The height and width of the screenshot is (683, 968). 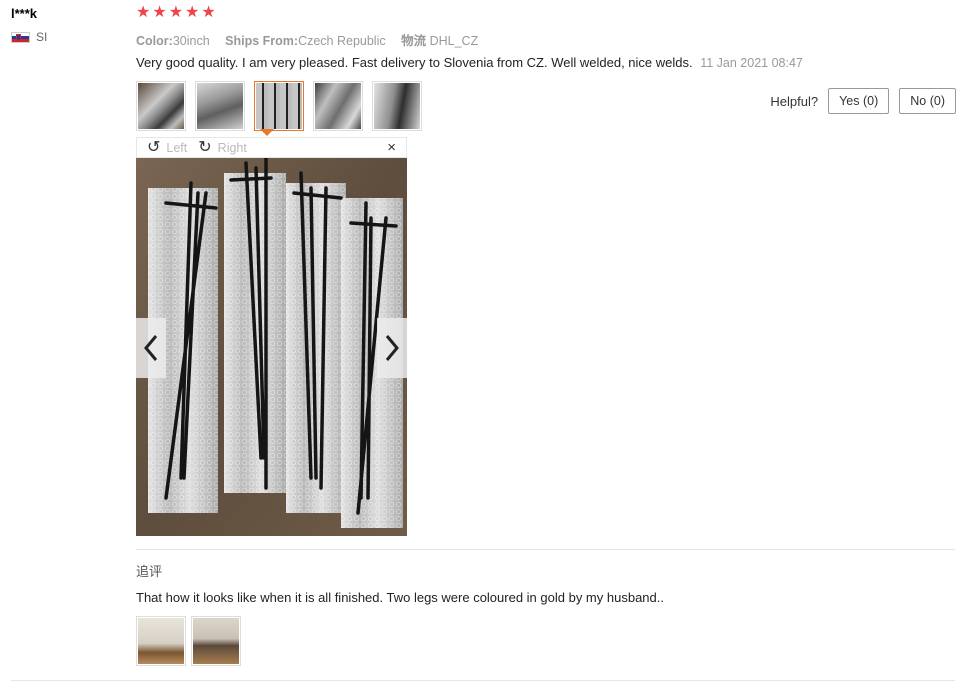 What do you see at coordinates (232, 147) in the screenshot?
I see `rotate-right-label: Right` at bounding box center [232, 147].